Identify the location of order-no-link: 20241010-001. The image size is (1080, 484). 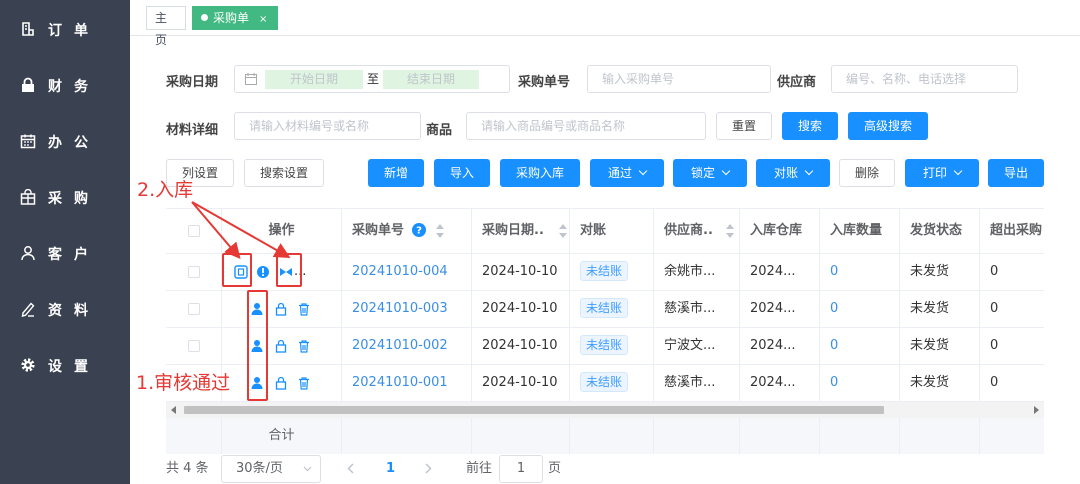
(407, 383).